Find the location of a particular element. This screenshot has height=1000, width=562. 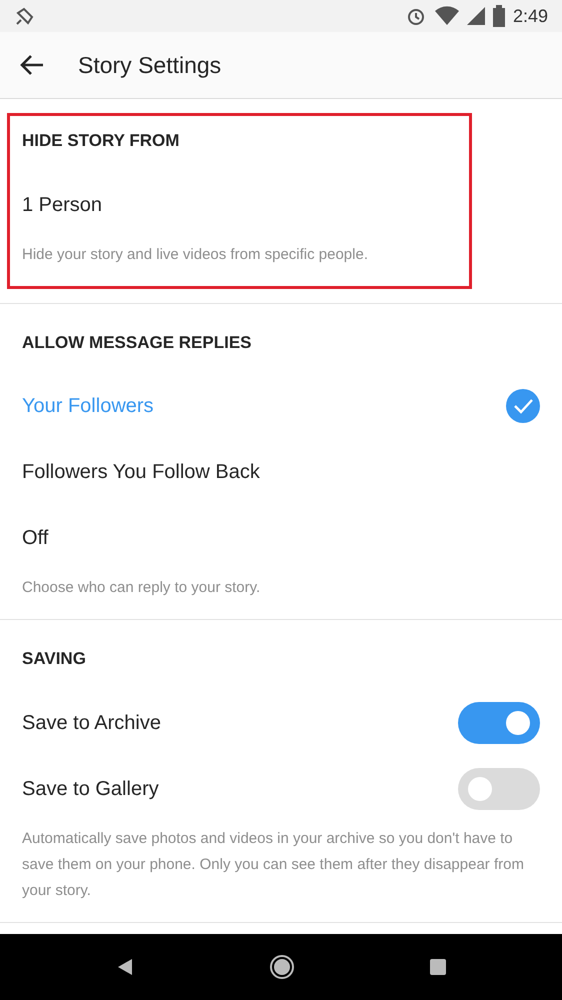

setting-link: 1 Person is located at coordinates (62, 205).